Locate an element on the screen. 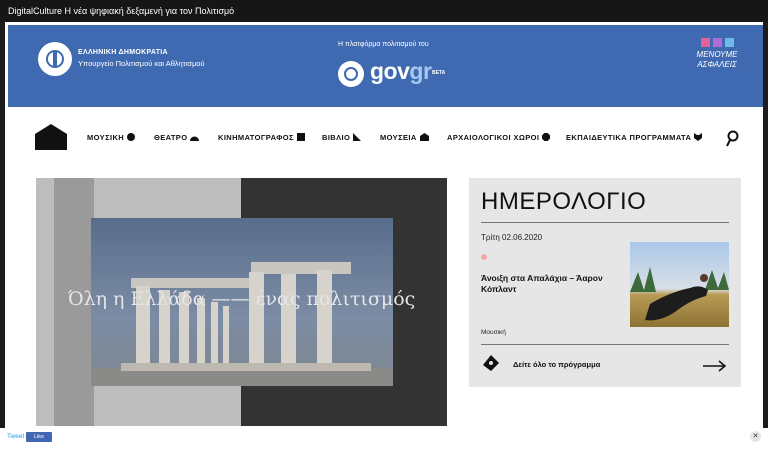 This screenshot has height=450, width=768. beta-badge: BETA is located at coordinates (439, 73).